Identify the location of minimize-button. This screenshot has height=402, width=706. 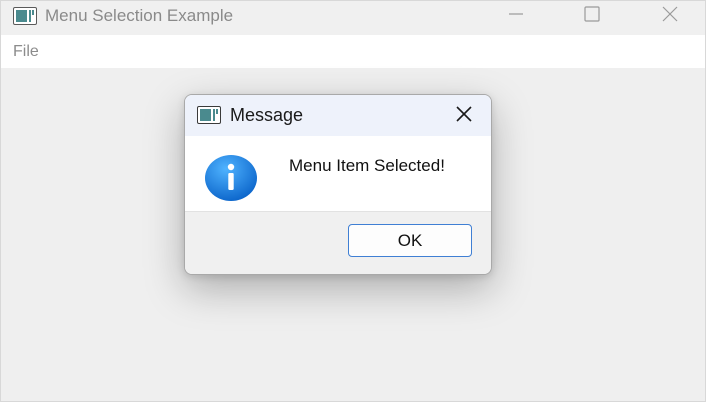
(516, 16).